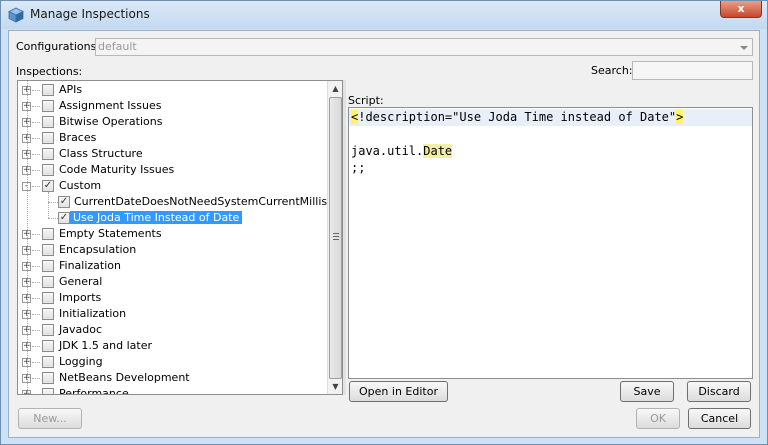 This screenshot has height=445, width=768. What do you see at coordinates (80, 329) in the screenshot?
I see `tree-item-label: Javadoc` at bounding box center [80, 329].